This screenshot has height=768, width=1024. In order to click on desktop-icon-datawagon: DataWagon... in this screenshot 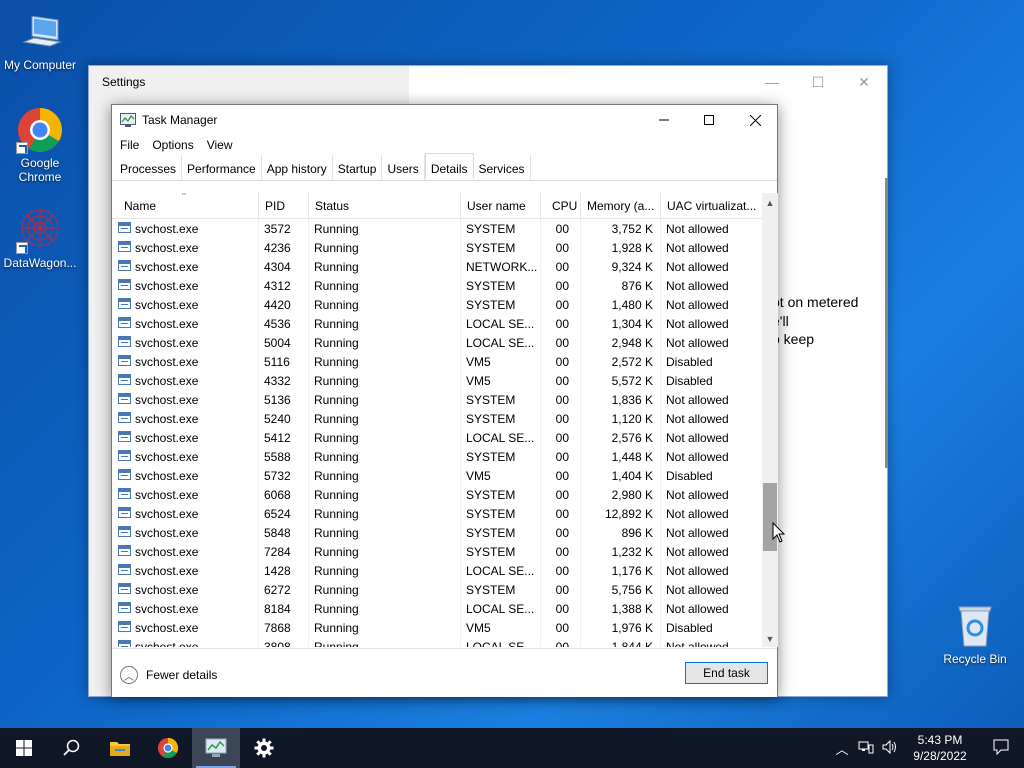, I will do `click(40, 238)`.